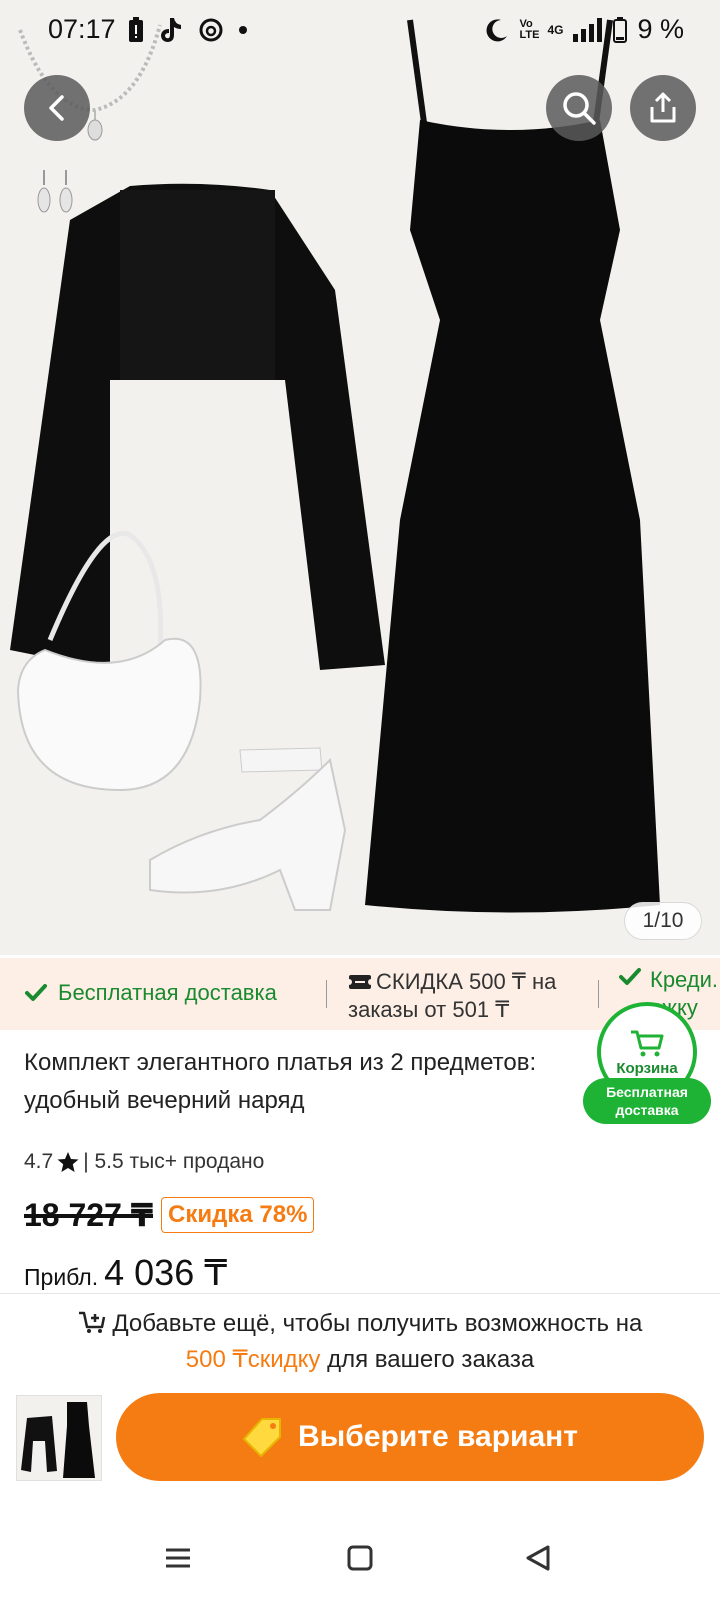 This screenshot has width=720, height=1600. I want to click on cart-free-shipping-pill: Бесплатная доставка, so click(647, 1101).